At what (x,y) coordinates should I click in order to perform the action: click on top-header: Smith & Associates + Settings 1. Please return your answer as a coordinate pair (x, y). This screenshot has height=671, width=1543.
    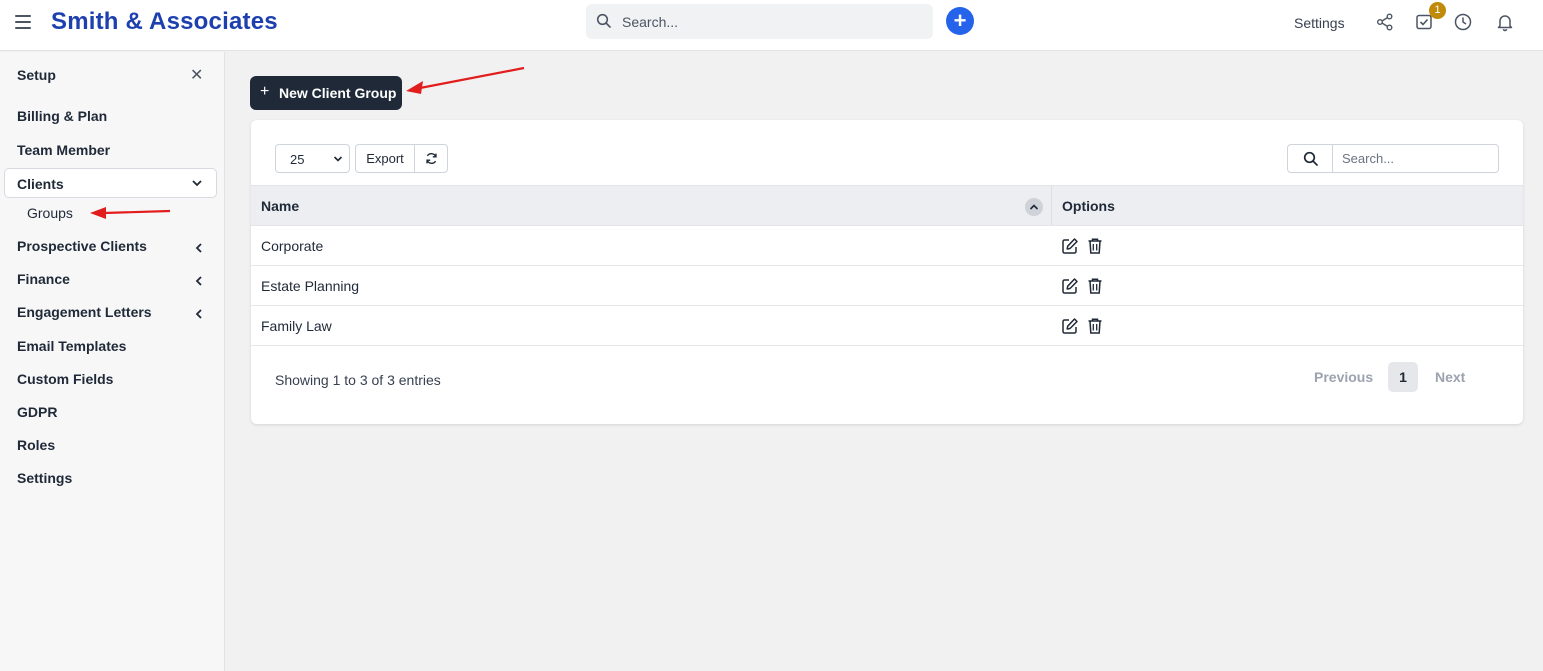
    Looking at the image, I should click on (771, 25).